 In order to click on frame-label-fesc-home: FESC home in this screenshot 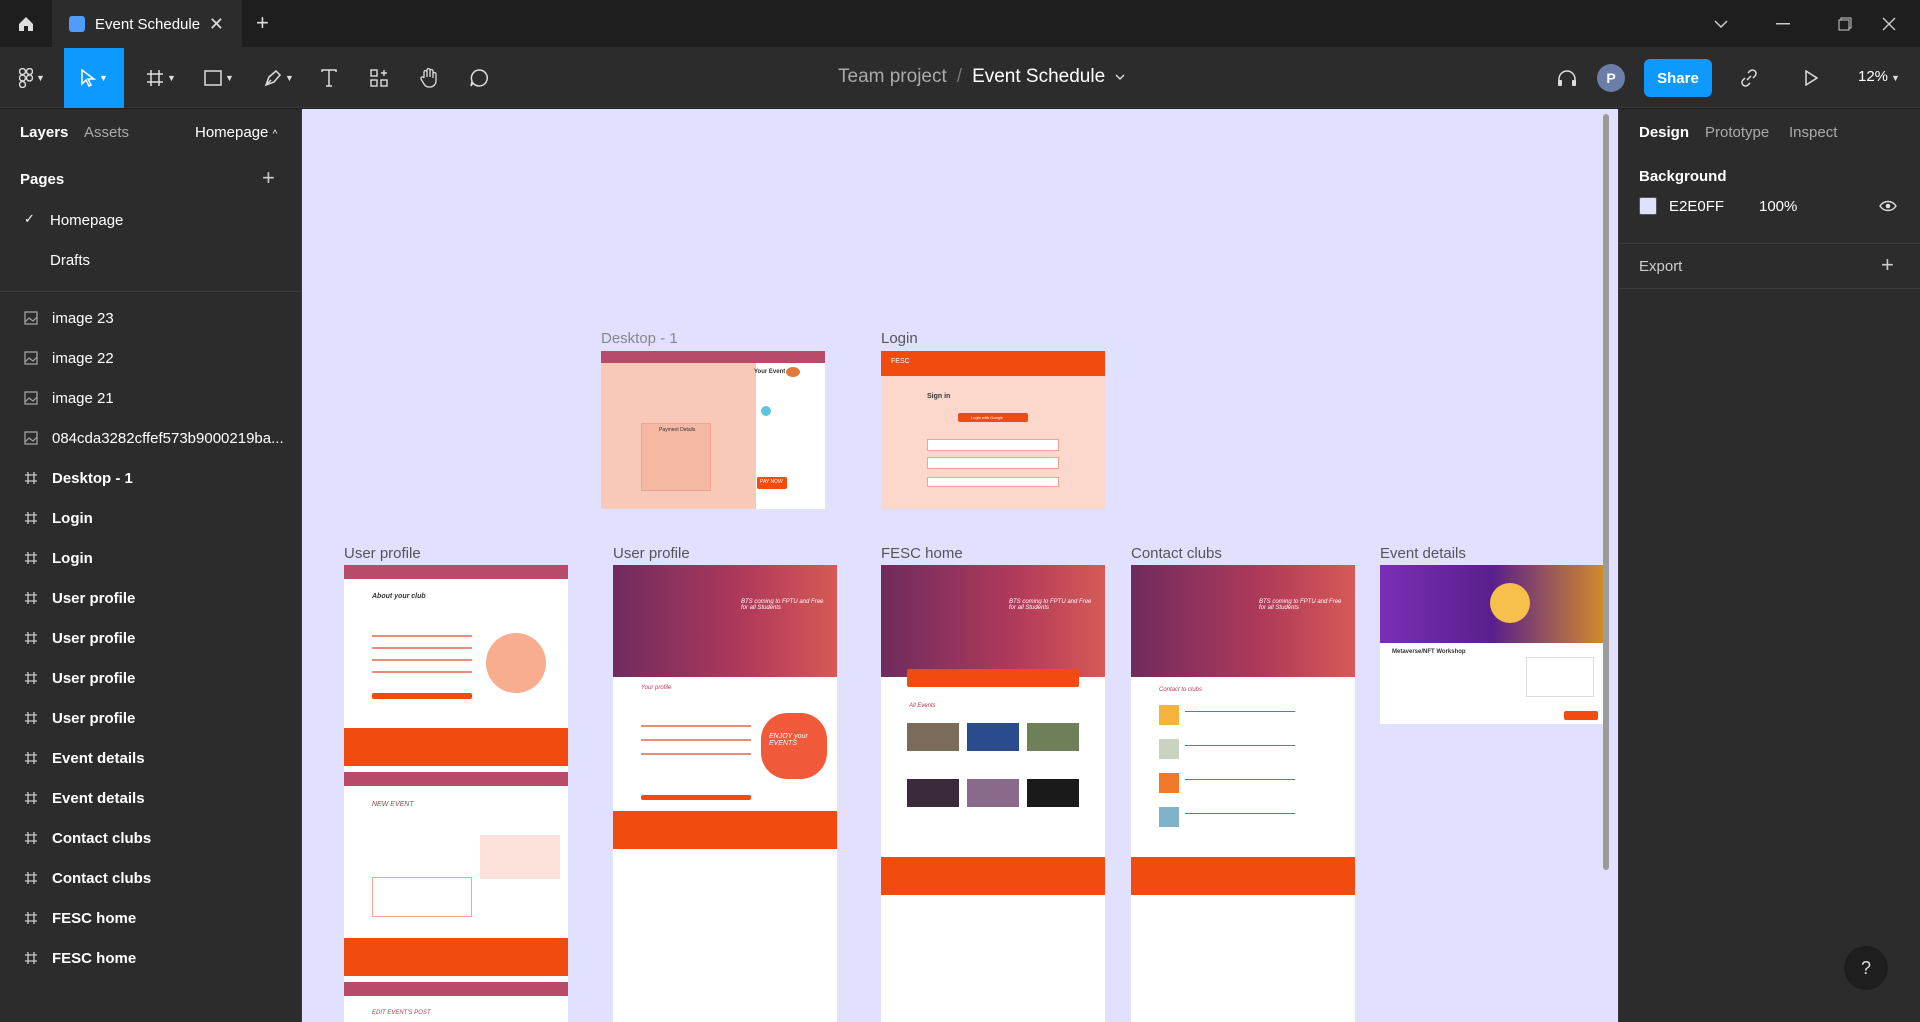, I will do `click(922, 553)`.